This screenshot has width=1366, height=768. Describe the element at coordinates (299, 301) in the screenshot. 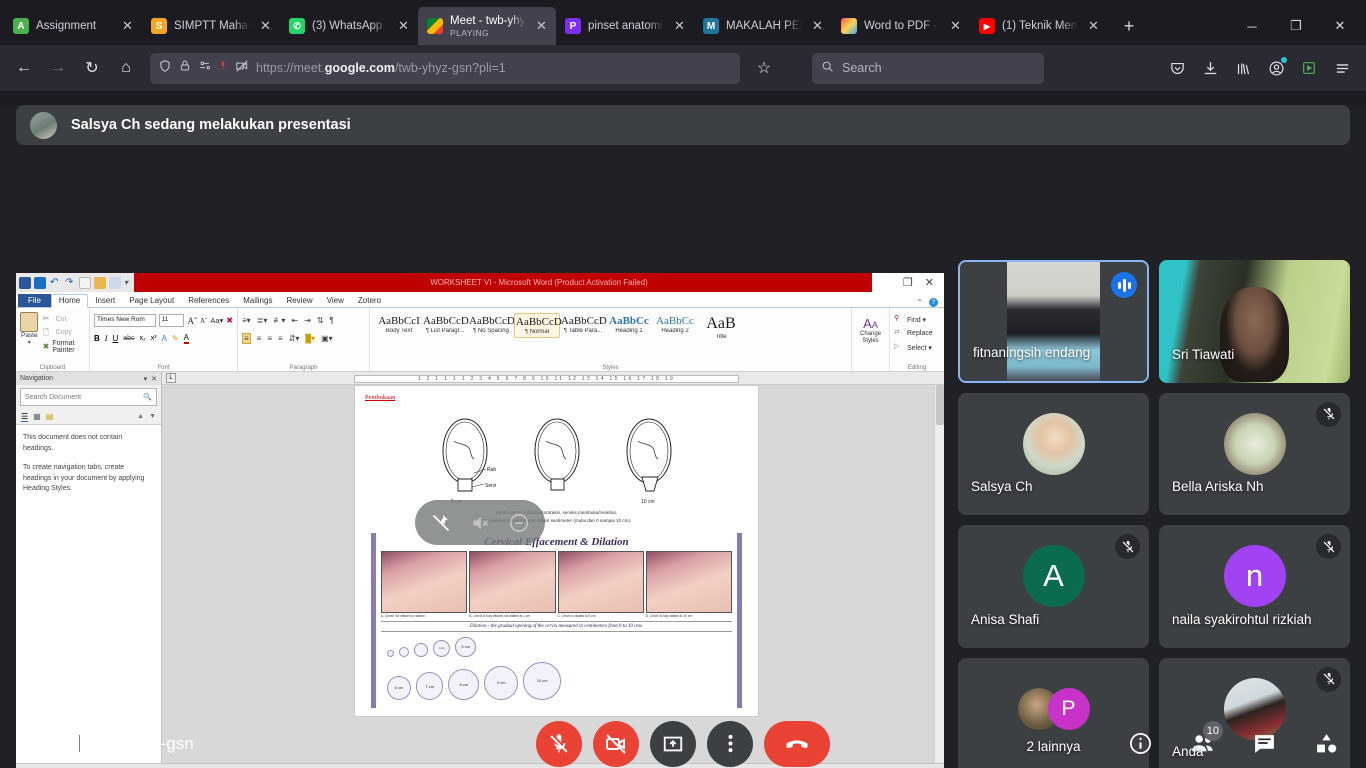

I see `ribbon-tab-review: Review` at that location.